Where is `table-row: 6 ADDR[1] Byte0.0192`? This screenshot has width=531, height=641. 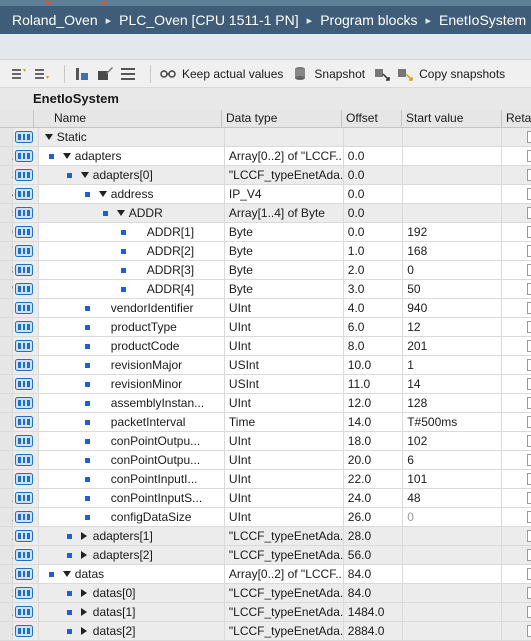 table-row: 6 ADDR[1] Byte0.0192 is located at coordinates (265, 232).